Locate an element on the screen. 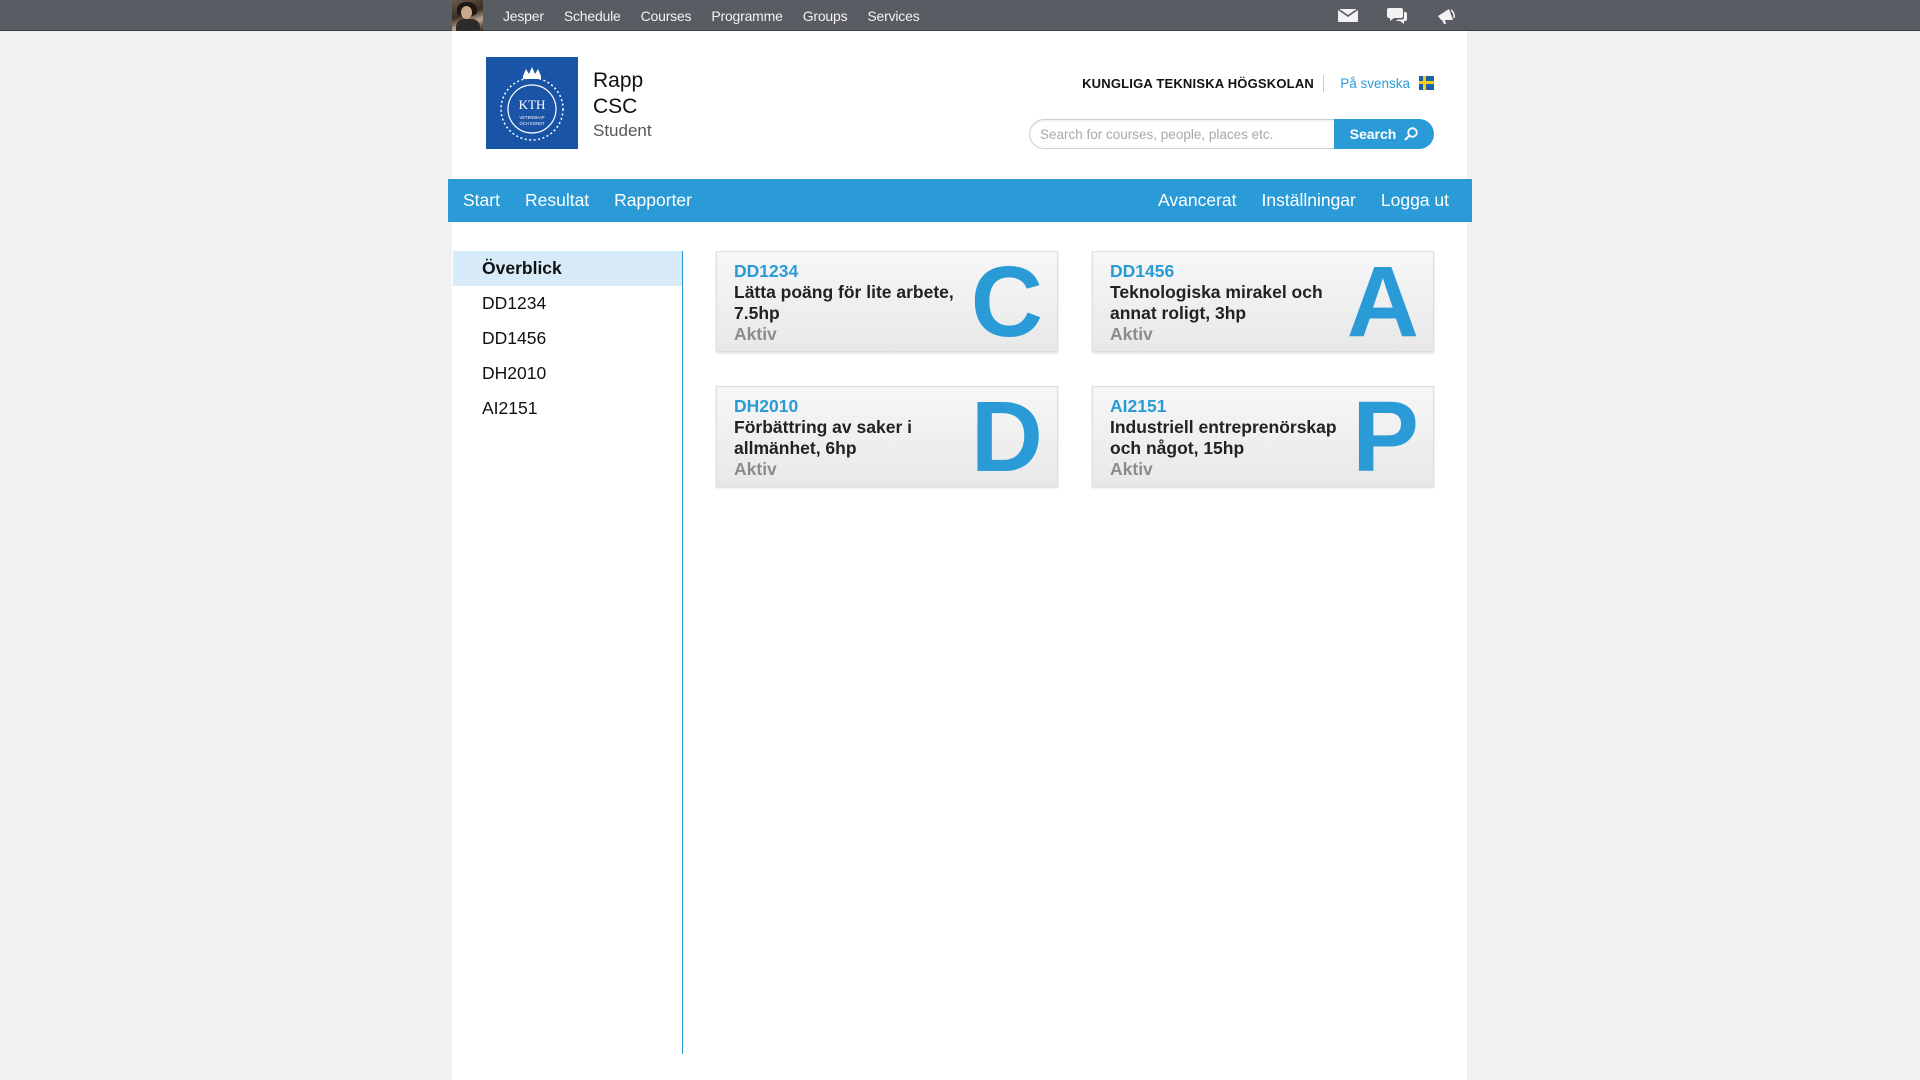 The width and height of the screenshot is (1920, 1080). svg-text: KTH is located at coordinates (532, 104).